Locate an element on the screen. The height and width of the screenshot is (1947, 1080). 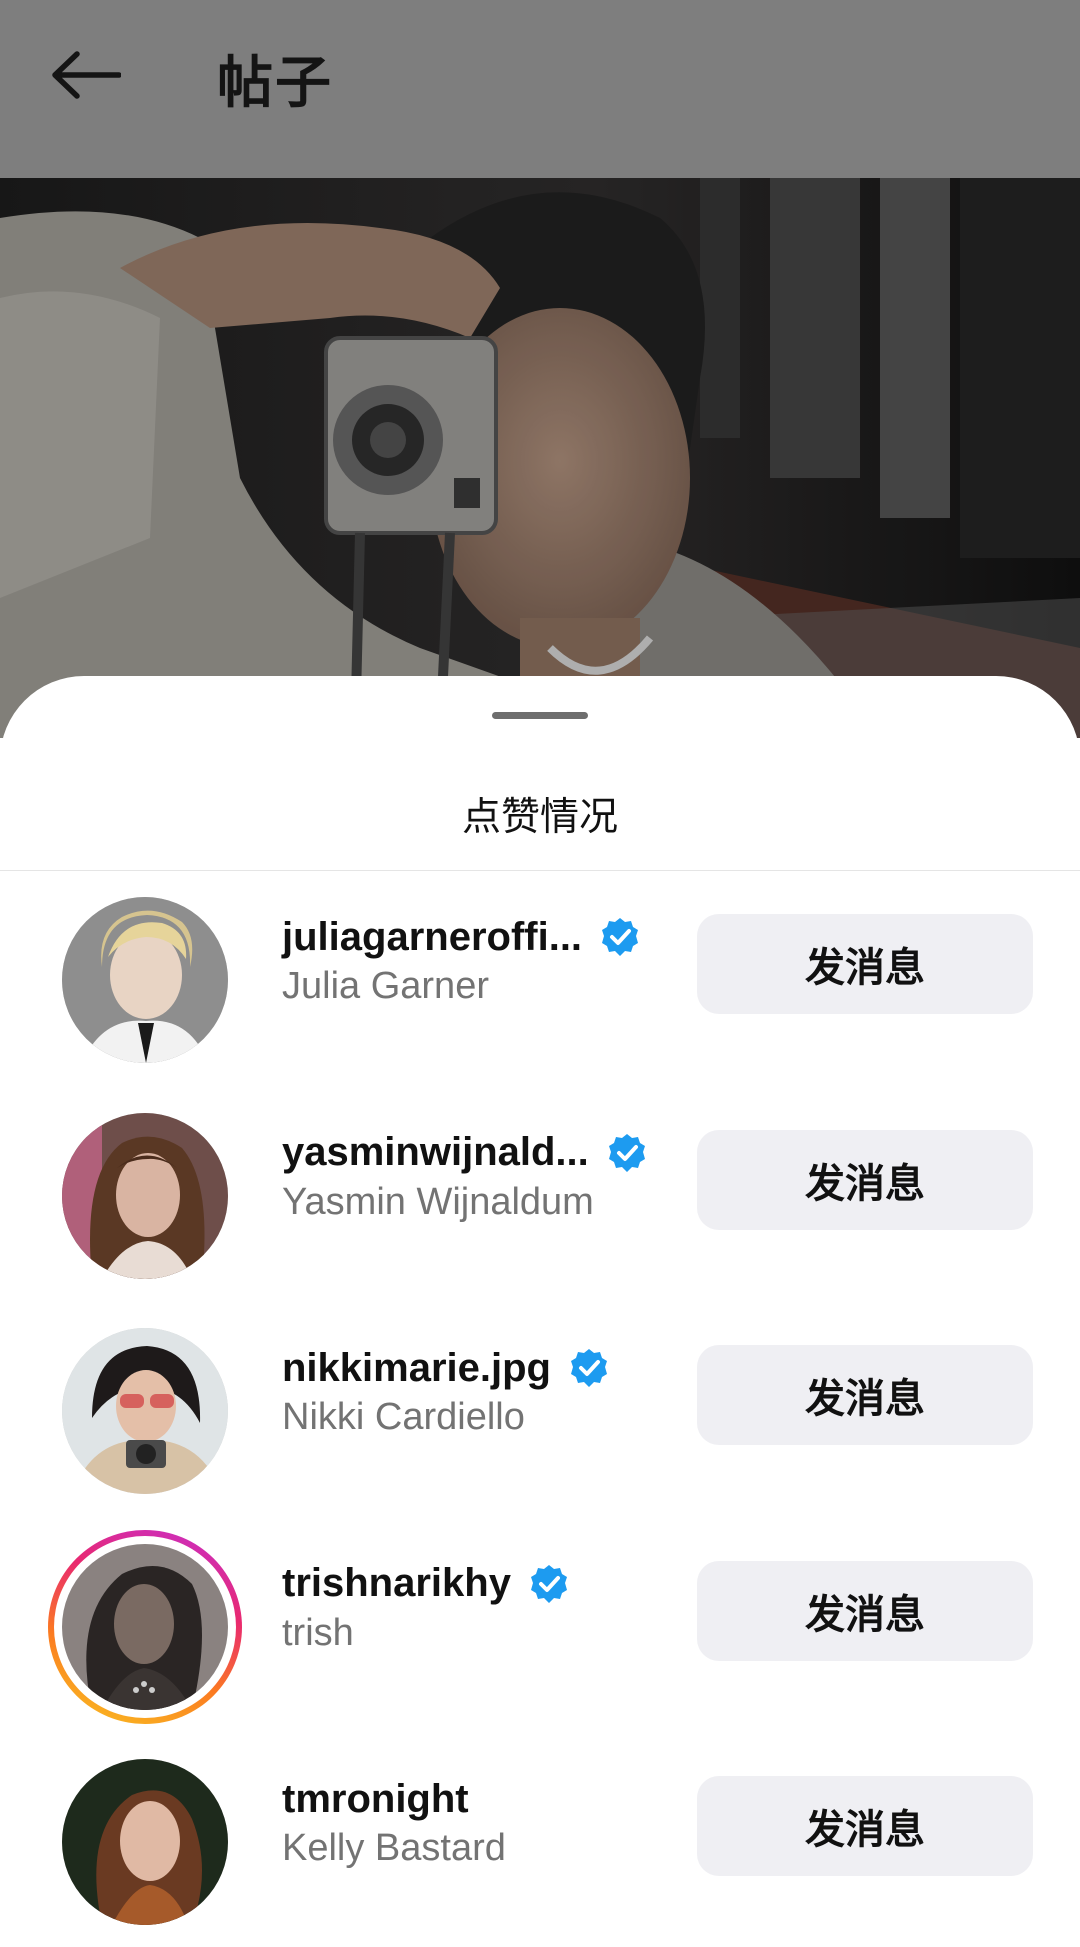
username: nikkimarie.jpg is located at coordinates (416, 1368).